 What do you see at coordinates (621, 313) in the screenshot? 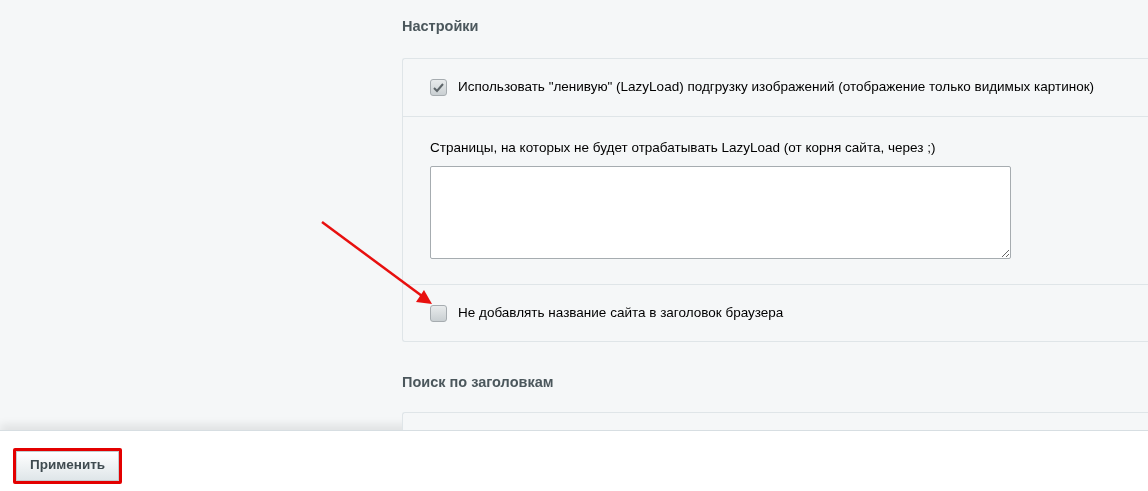
I see `checkbox-label: Не добавлять название сайта в заголовок браузера` at bounding box center [621, 313].